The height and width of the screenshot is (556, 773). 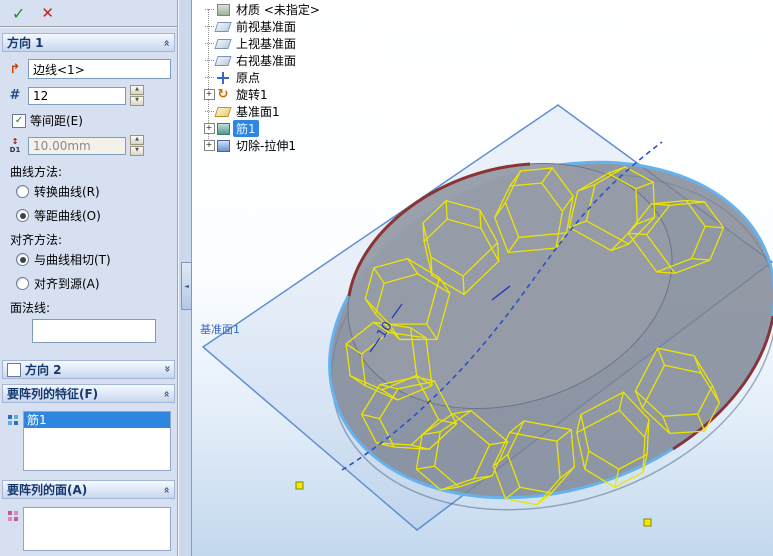 What do you see at coordinates (223, 112) in the screenshot?
I see `datum-plane-icon` at bounding box center [223, 112].